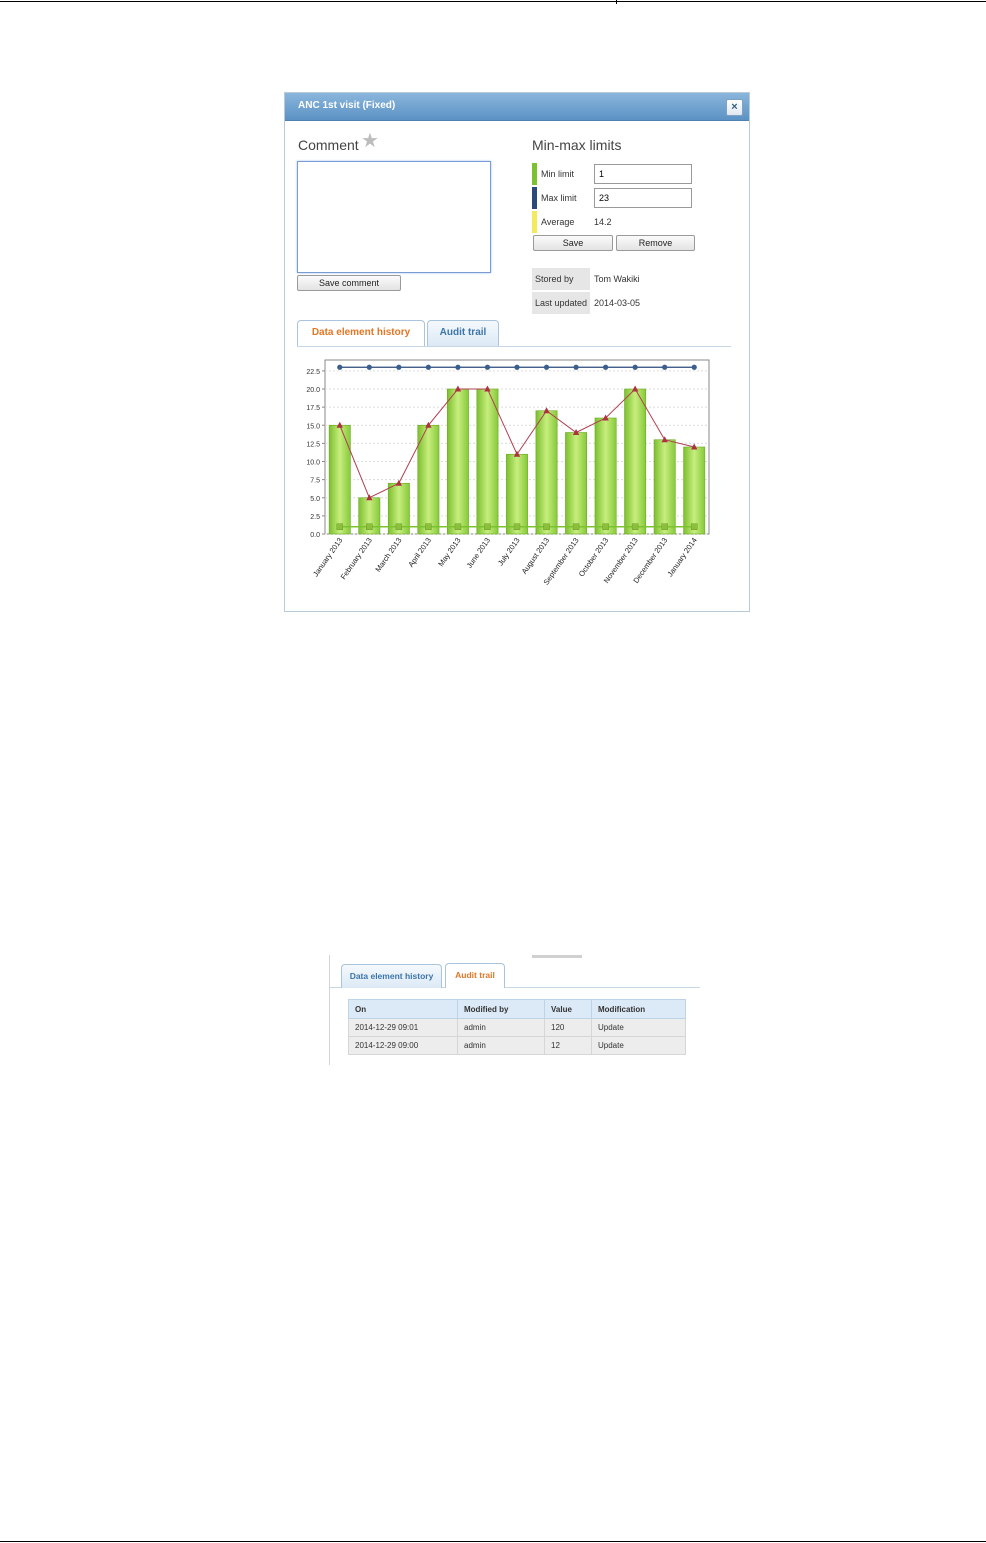 This screenshot has width=986, height=1543. What do you see at coordinates (388, 555) in the screenshot?
I see `x-tick-label: March 2013` at bounding box center [388, 555].